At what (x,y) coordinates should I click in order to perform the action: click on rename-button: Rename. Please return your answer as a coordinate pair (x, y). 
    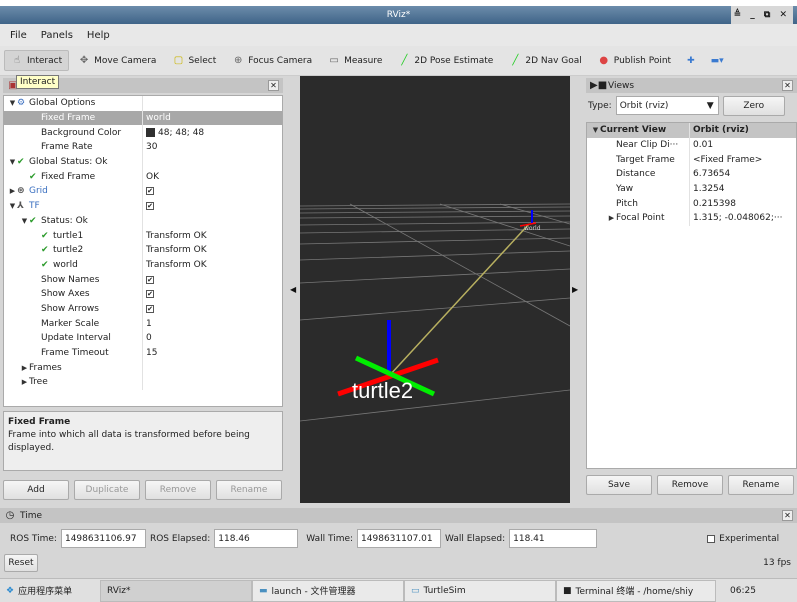
    Looking at the image, I should click on (249, 490).